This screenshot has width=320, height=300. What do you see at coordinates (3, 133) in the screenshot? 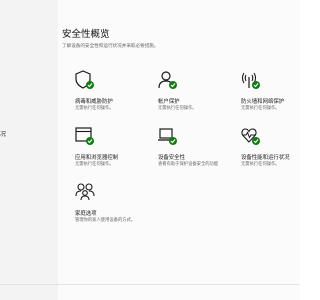
I see `nav-item-partial: 况` at bounding box center [3, 133].